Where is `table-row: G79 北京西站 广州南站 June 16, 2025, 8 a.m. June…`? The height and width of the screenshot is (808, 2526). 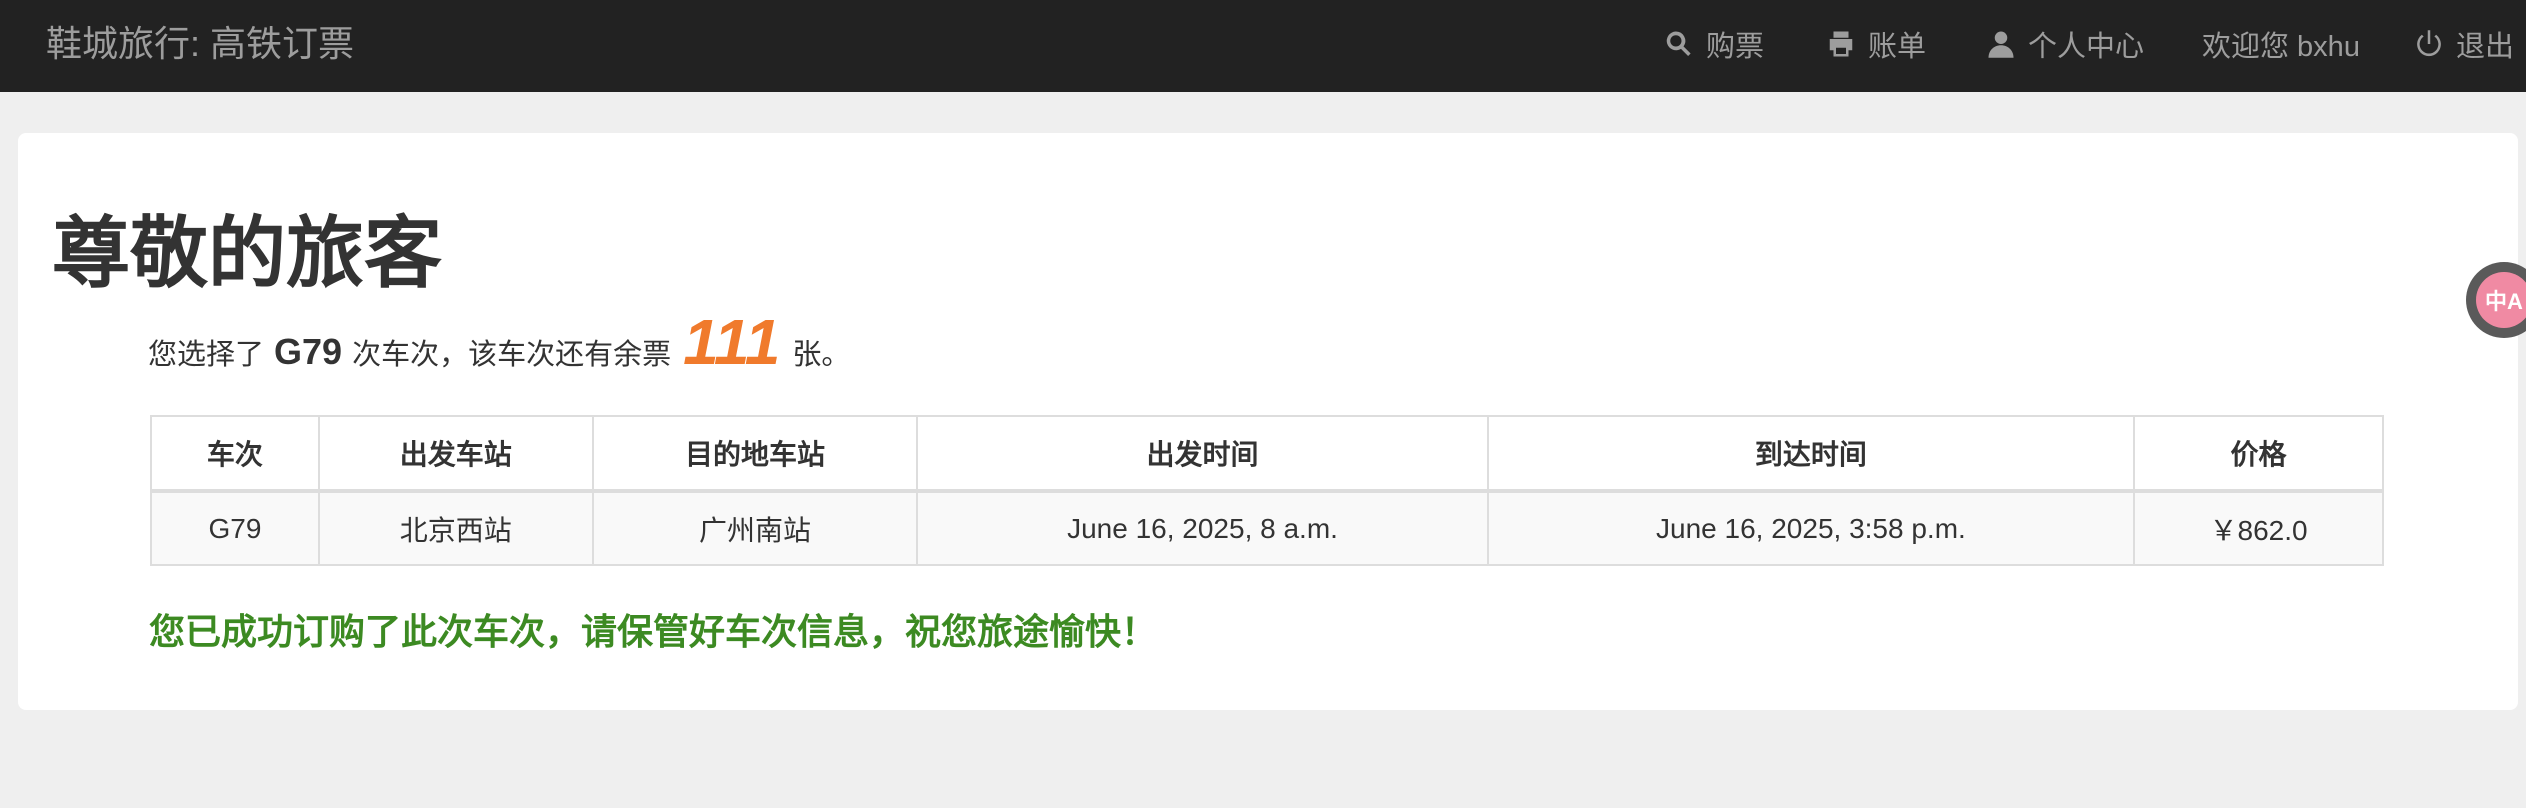
table-row: G79 北京西站 广州南站 June 16, 2025, 8 a.m. June… is located at coordinates (1267, 528).